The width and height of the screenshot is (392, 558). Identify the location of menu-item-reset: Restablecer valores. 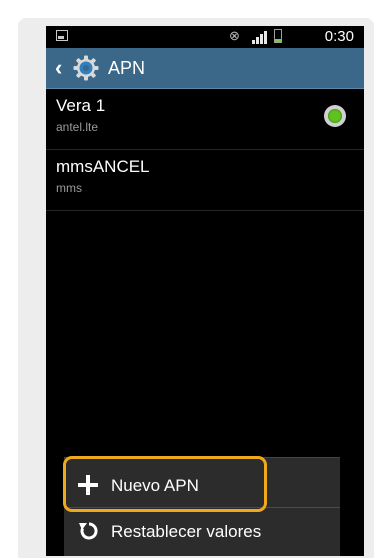
(202, 530).